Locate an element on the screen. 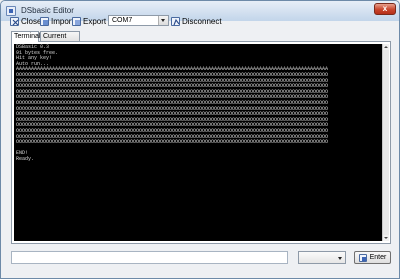 This screenshot has width=400, height=279. enter-icon is located at coordinates (362, 257).